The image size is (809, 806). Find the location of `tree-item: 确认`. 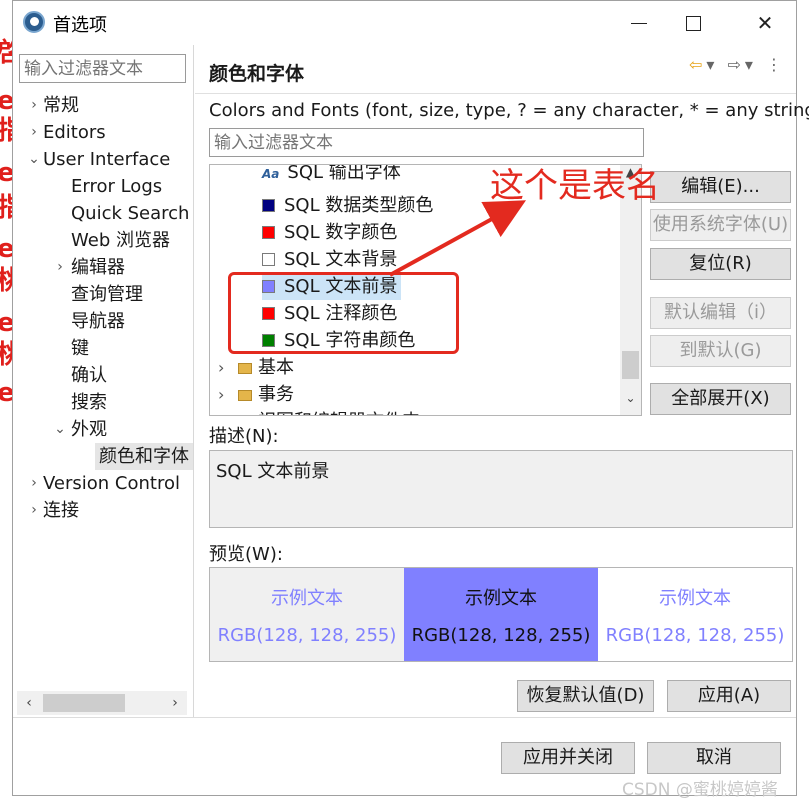

tree-item: 确认 is located at coordinates (89, 375).